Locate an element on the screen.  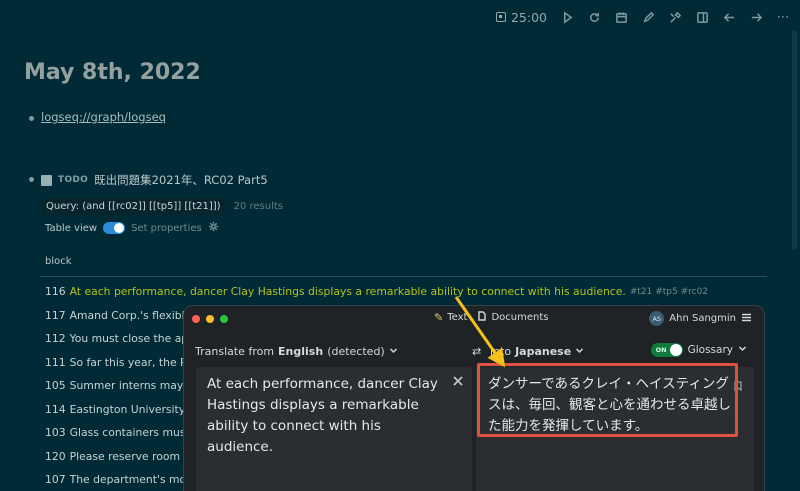
source-language-select: Translate from English (detected) is located at coordinates (296, 351).